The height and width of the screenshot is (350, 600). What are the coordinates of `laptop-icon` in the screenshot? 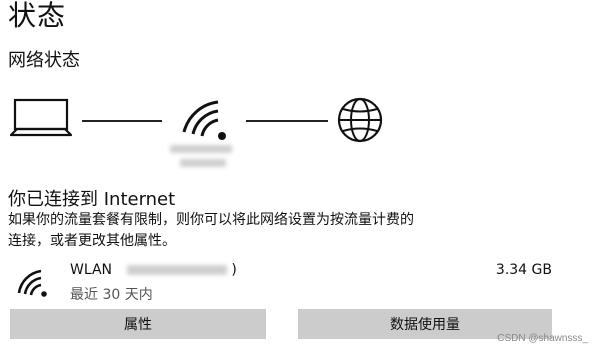 It's located at (41, 117).